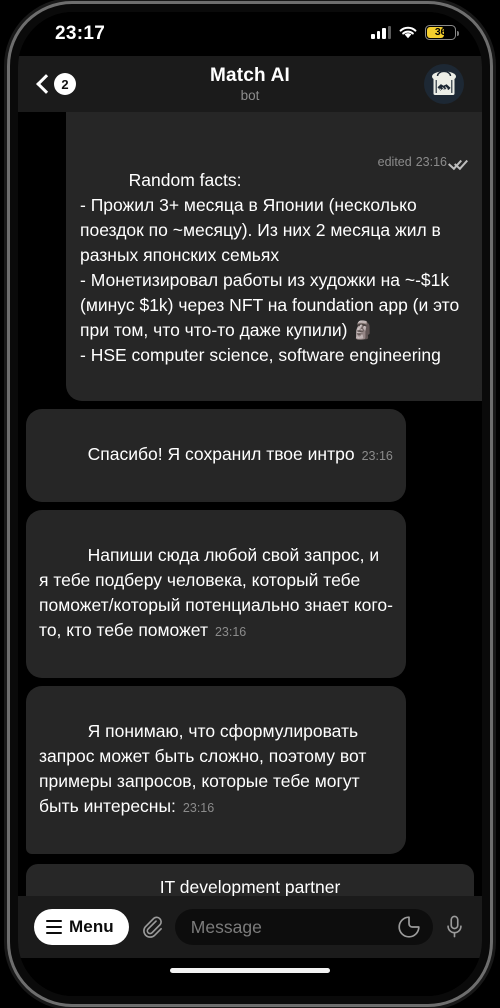 Image resolution: width=500 pixels, height=1008 pixels. What do you see at coordinates (250, 75) in the screenshot?
I see `page-title: Match AI` at bounding box center [250, 75].